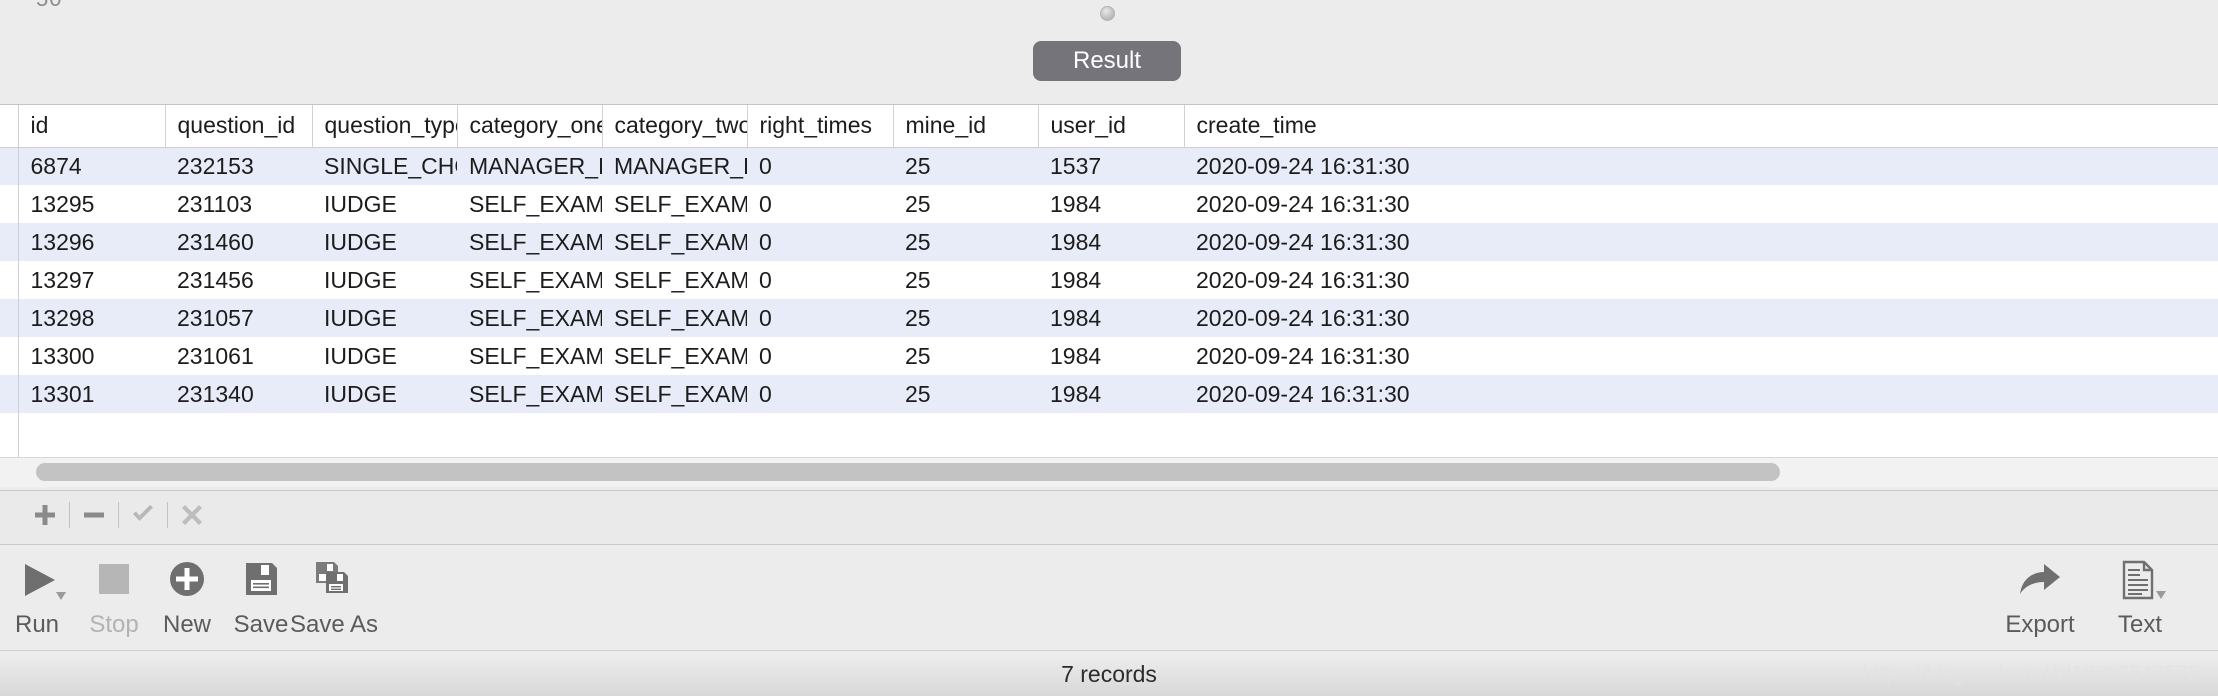 The height and width of the screenshot is (696, 2218). Describe the element at coordinates (94, 515) in the screenshot. I see `delete-row-icon` at that location.